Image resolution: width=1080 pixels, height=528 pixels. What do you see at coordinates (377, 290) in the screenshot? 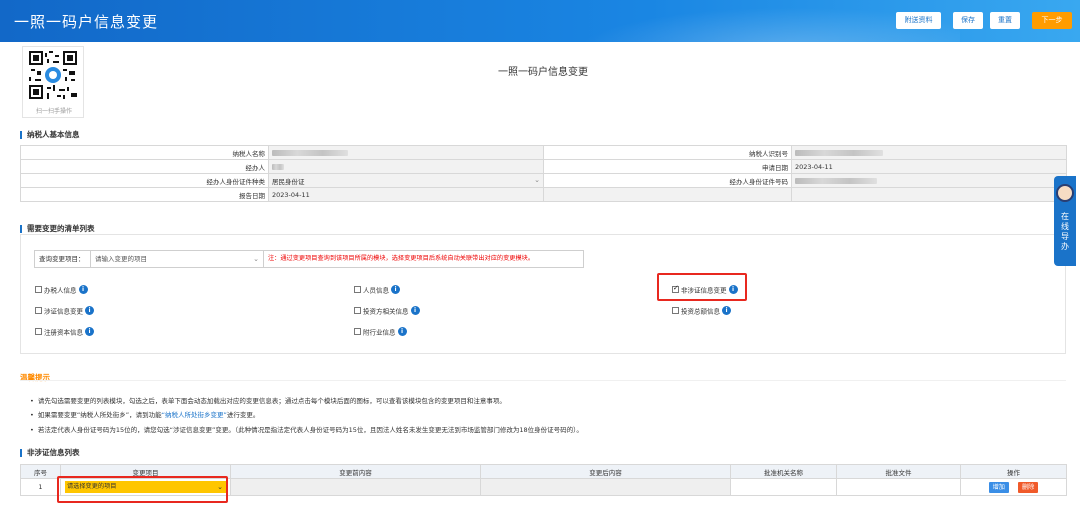
I see `checkbox-personnel-info: 人员信息 i` at bounding box center [377, 290].